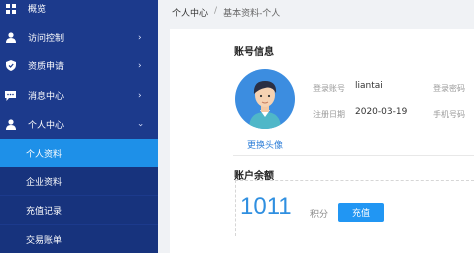  What do you see at coordinates (46, 67) in the screenshot?
I see `sidebar-item-label: 资质申请` at bounding box center [46, 67].